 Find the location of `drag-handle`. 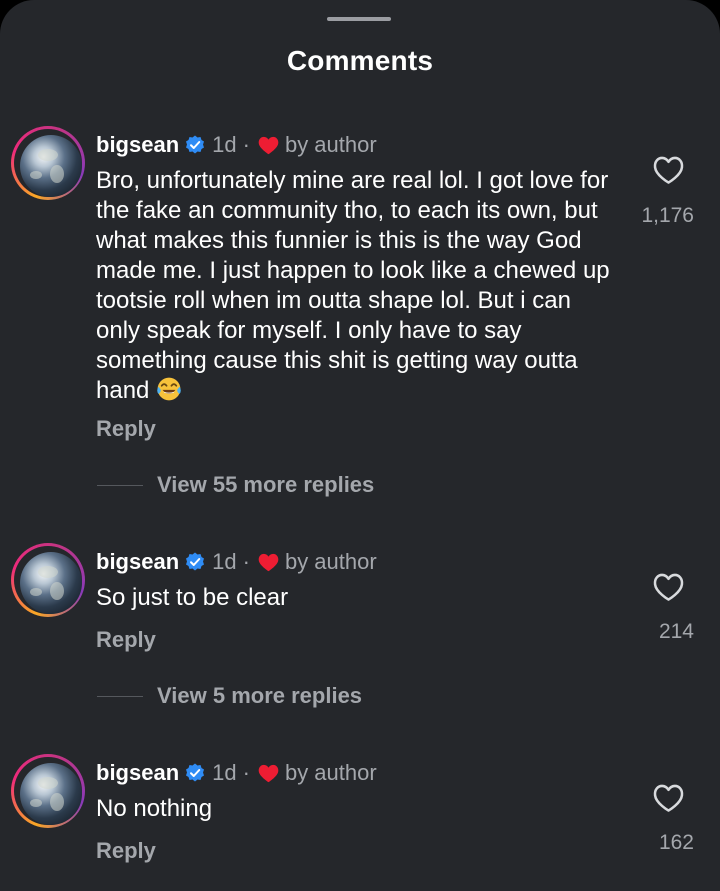

drag-handle is located at coordinates (359, 19).